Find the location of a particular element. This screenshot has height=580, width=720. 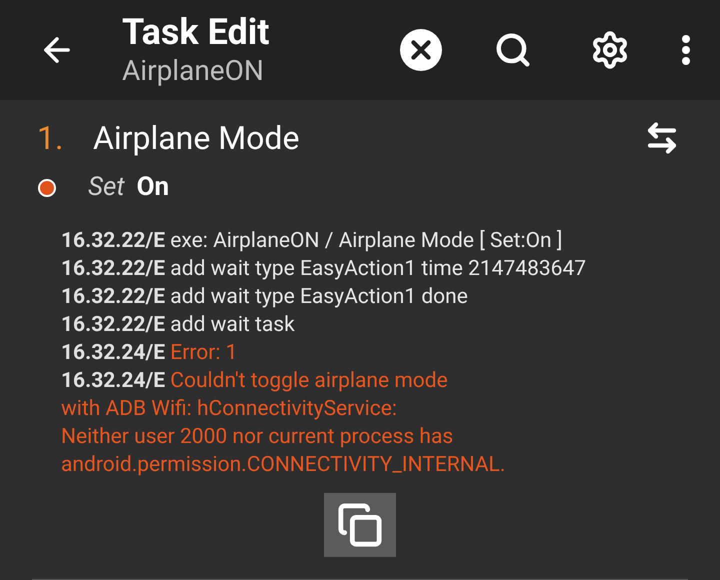

settings-button is located at coordinates (610, 50).